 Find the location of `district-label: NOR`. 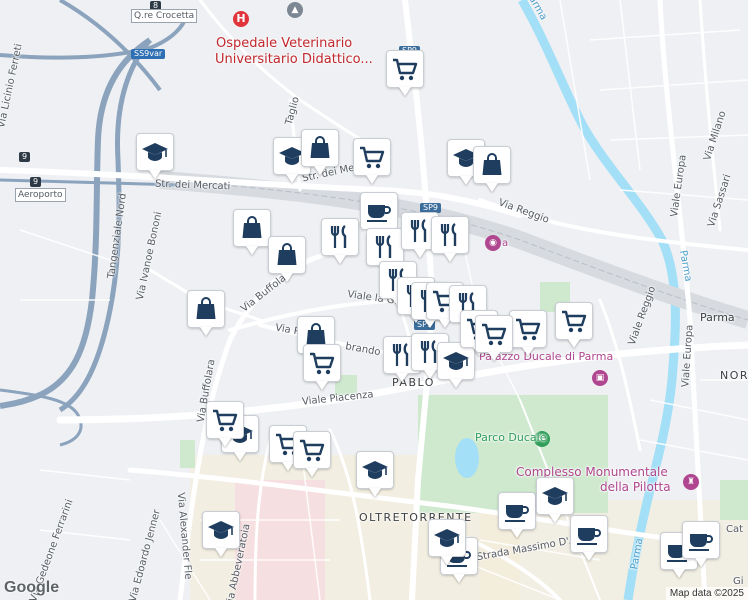

district-label: NOR is located at coordinates (734, 375).